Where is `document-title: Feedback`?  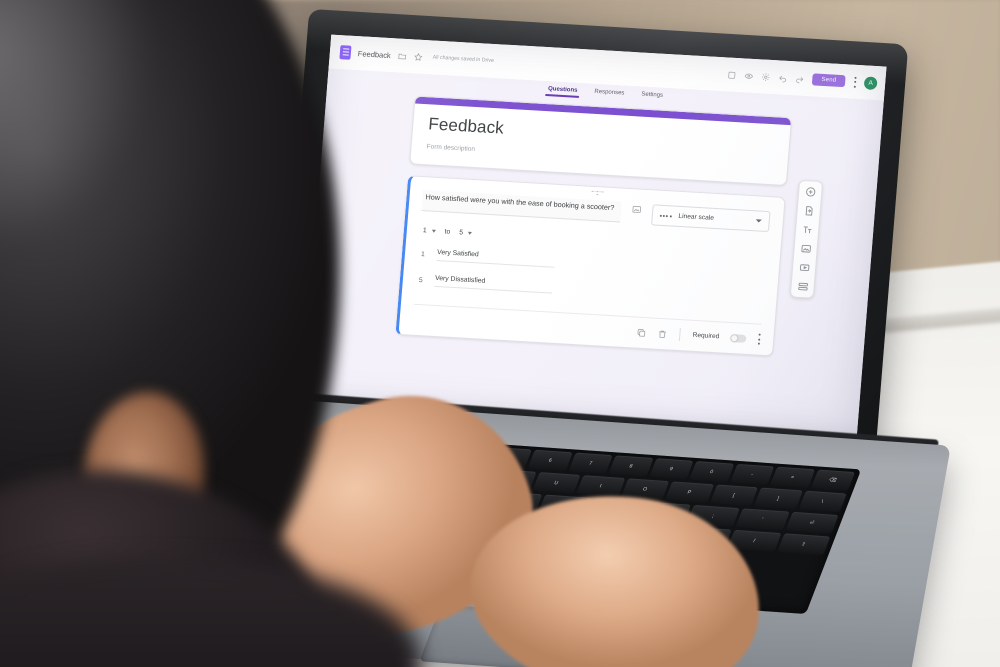
document-title: Feedback is located at coordinates (375, 54).